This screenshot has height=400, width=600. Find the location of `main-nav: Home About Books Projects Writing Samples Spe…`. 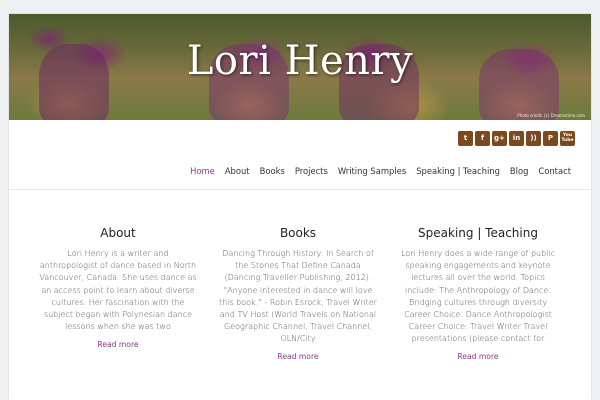

main-nav: Home About Books Projects Writing Samples Spe… is located at coordinates (380, 171).